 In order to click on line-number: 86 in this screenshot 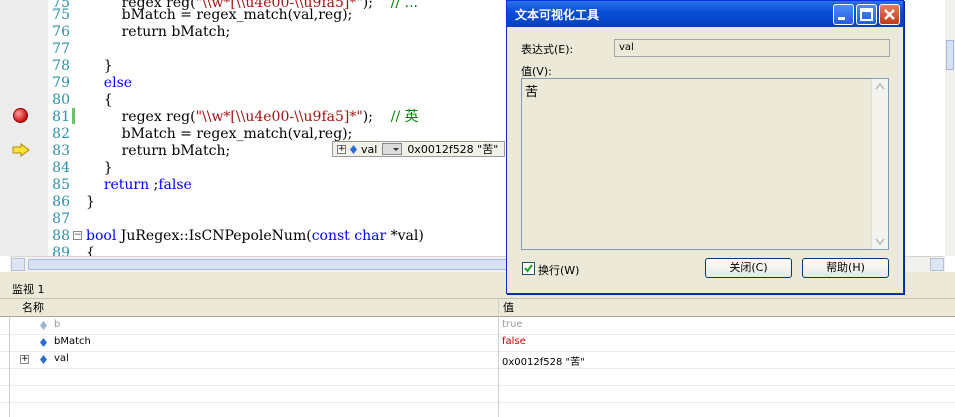, I will do `click(61, 202)`.